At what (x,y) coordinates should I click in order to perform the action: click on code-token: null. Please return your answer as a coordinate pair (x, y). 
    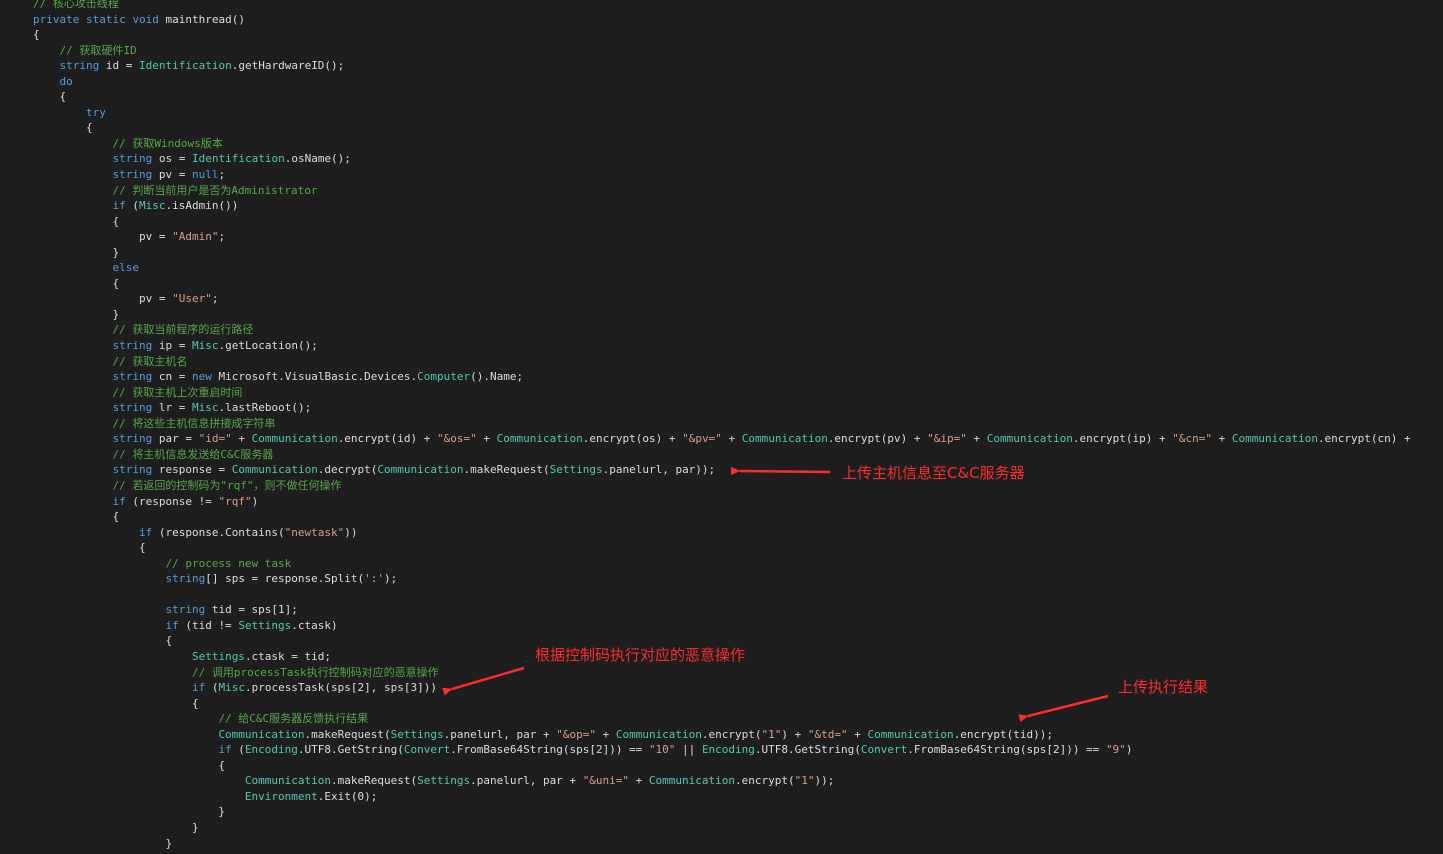
    Looking at the image, I should click on (205, 175).